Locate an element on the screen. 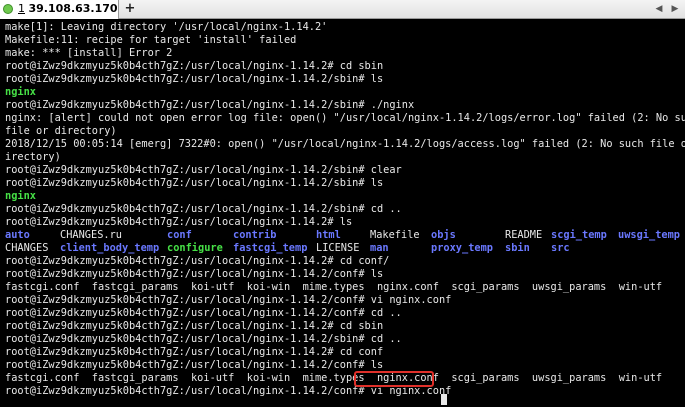 Image resolution: width=685 pixels, height=407 pixels. session-tab-number: 1 is located at coordinates (21, 8).